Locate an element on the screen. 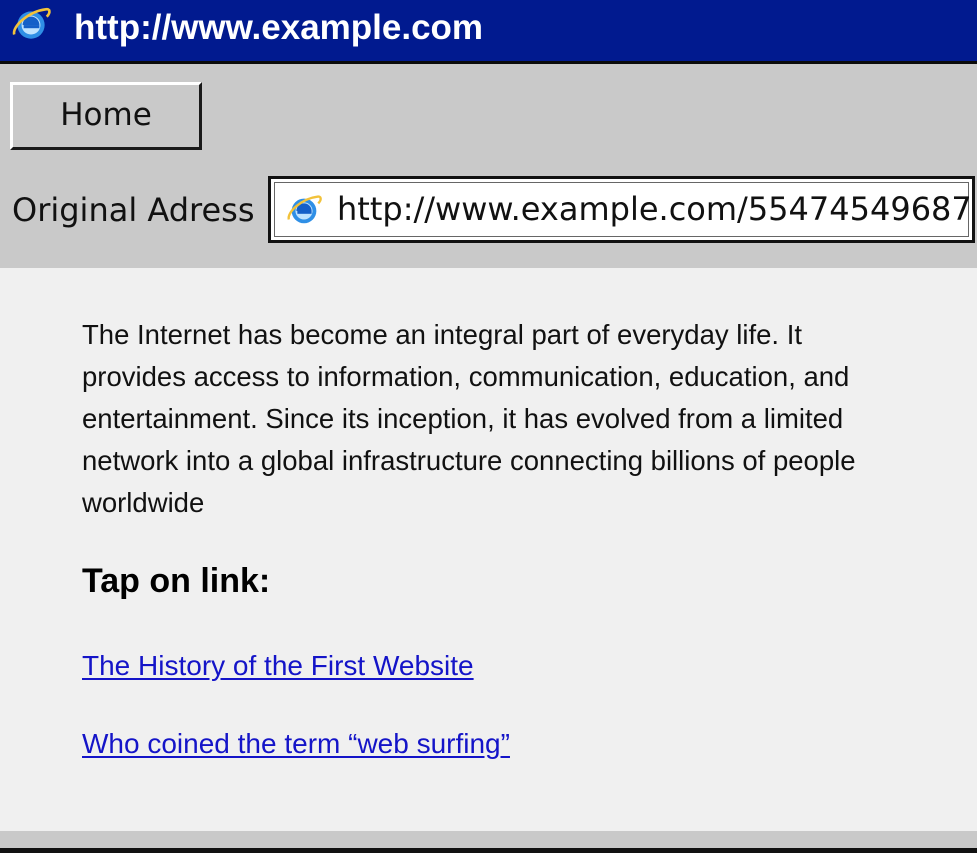  title-bar: http://www.example.com is located at coordinates (488, 32).